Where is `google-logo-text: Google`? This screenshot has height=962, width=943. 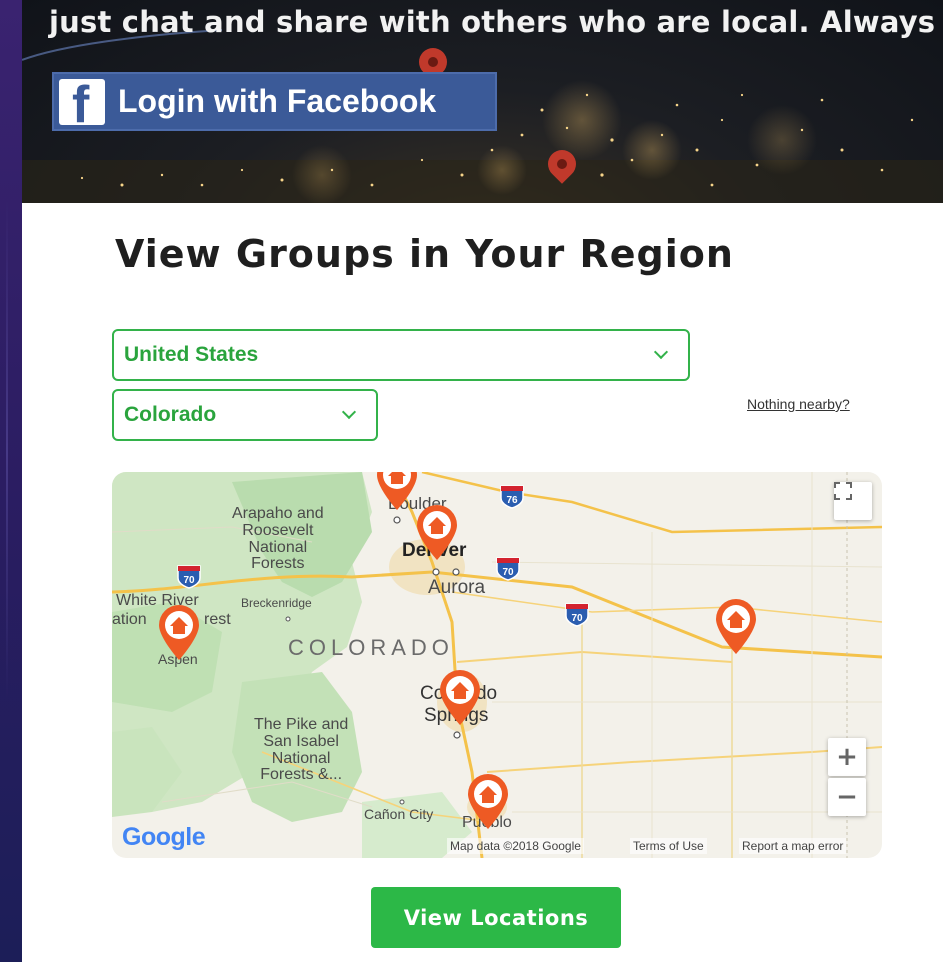 google-logo-text: Google is located at coordinates (164, 837).